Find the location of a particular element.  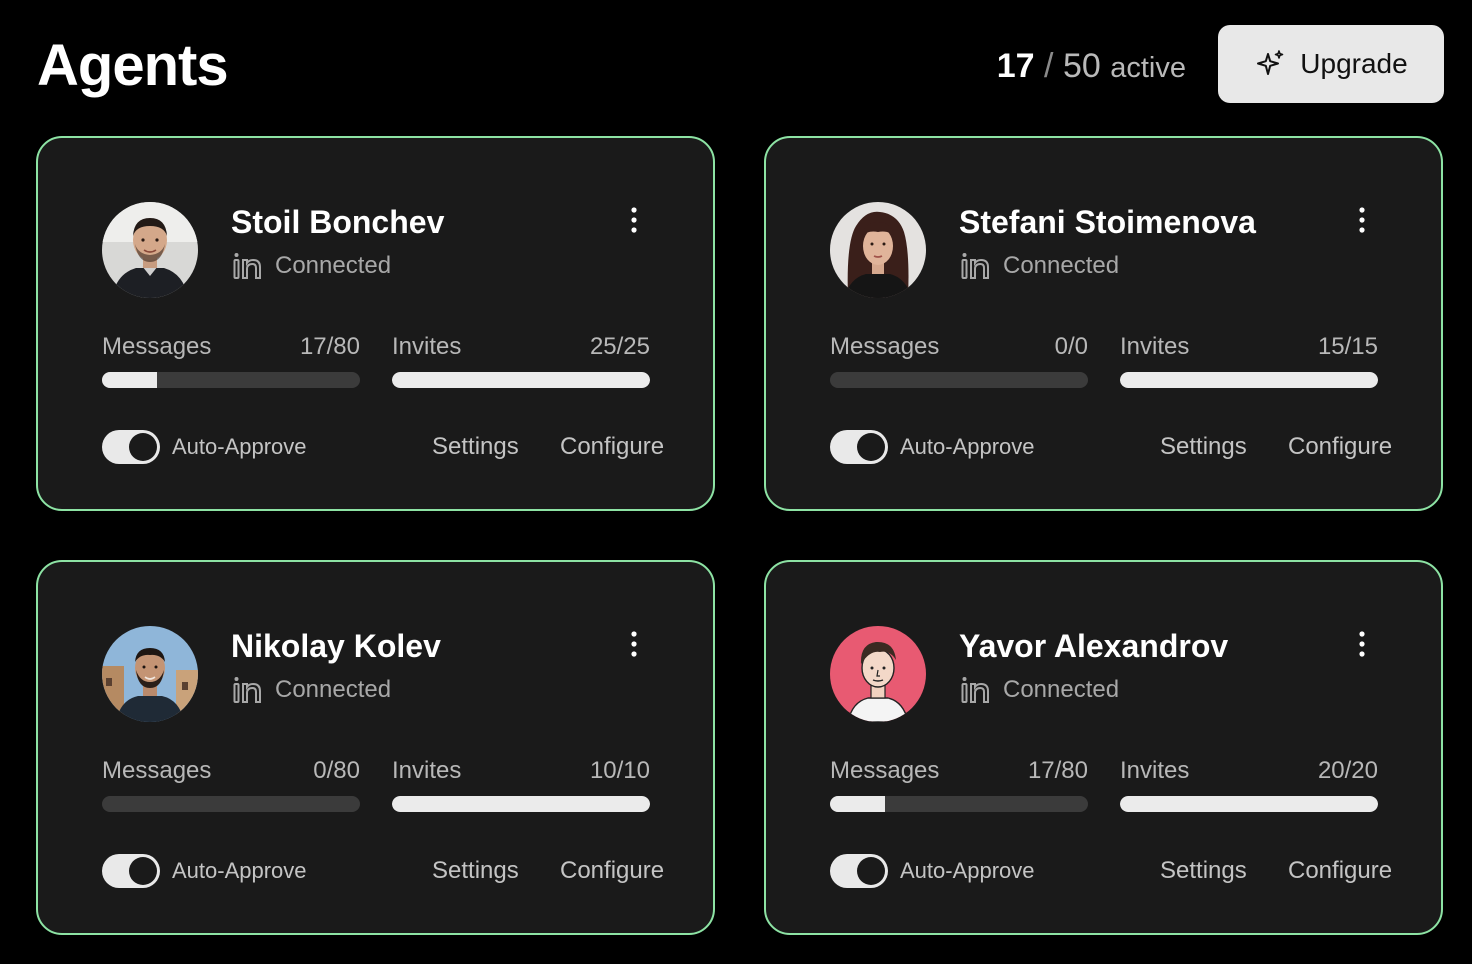

agent-name: Nikolay Kolev is located at coordinates (336, 646).